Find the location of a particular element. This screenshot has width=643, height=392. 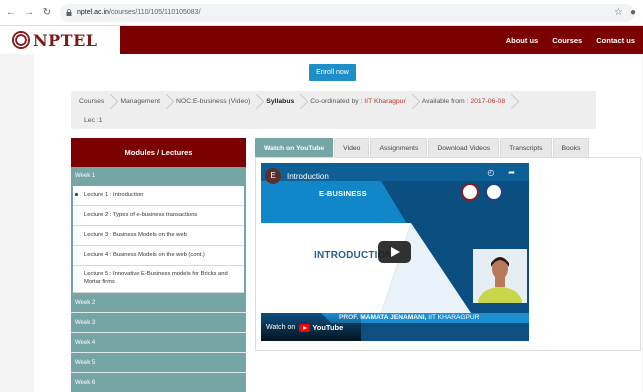

url-host: nptel.ac.in is located at coordinates (93, 12).